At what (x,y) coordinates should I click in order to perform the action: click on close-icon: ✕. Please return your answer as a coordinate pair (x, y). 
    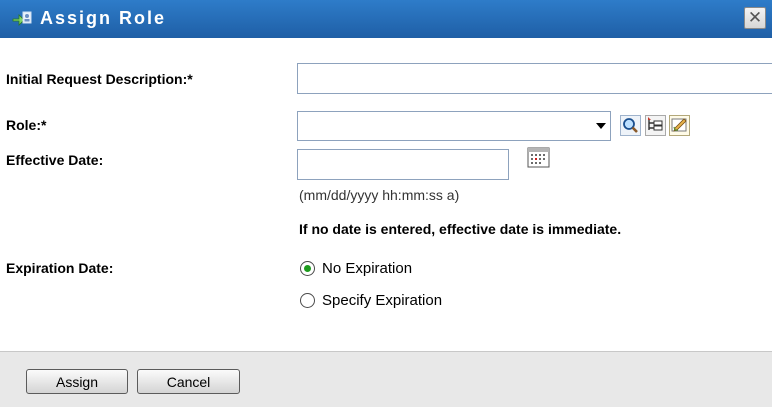
    Looking at the image, I should click on (755, 18).